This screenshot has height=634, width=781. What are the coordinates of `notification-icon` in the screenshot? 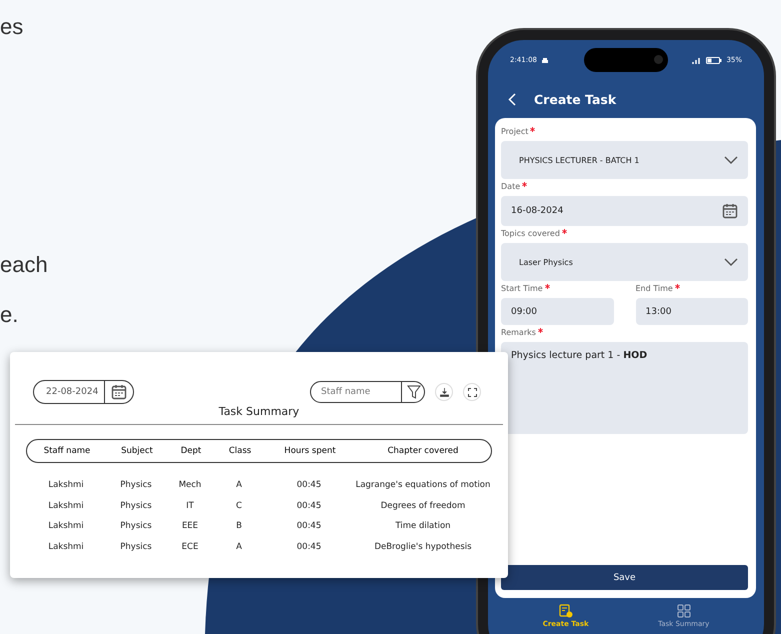 It's located at (545, 60).